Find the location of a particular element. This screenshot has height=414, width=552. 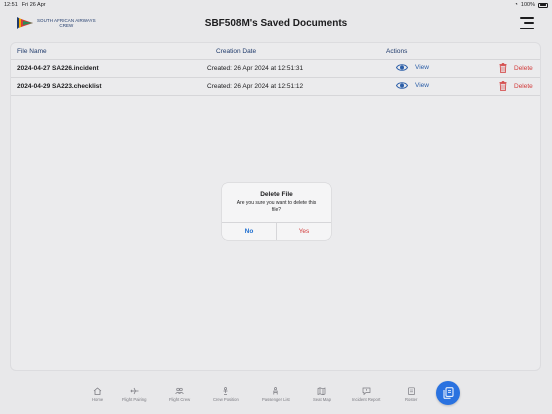

table-header: File Name Creation Date Actions is located at coordinates (275, 51).